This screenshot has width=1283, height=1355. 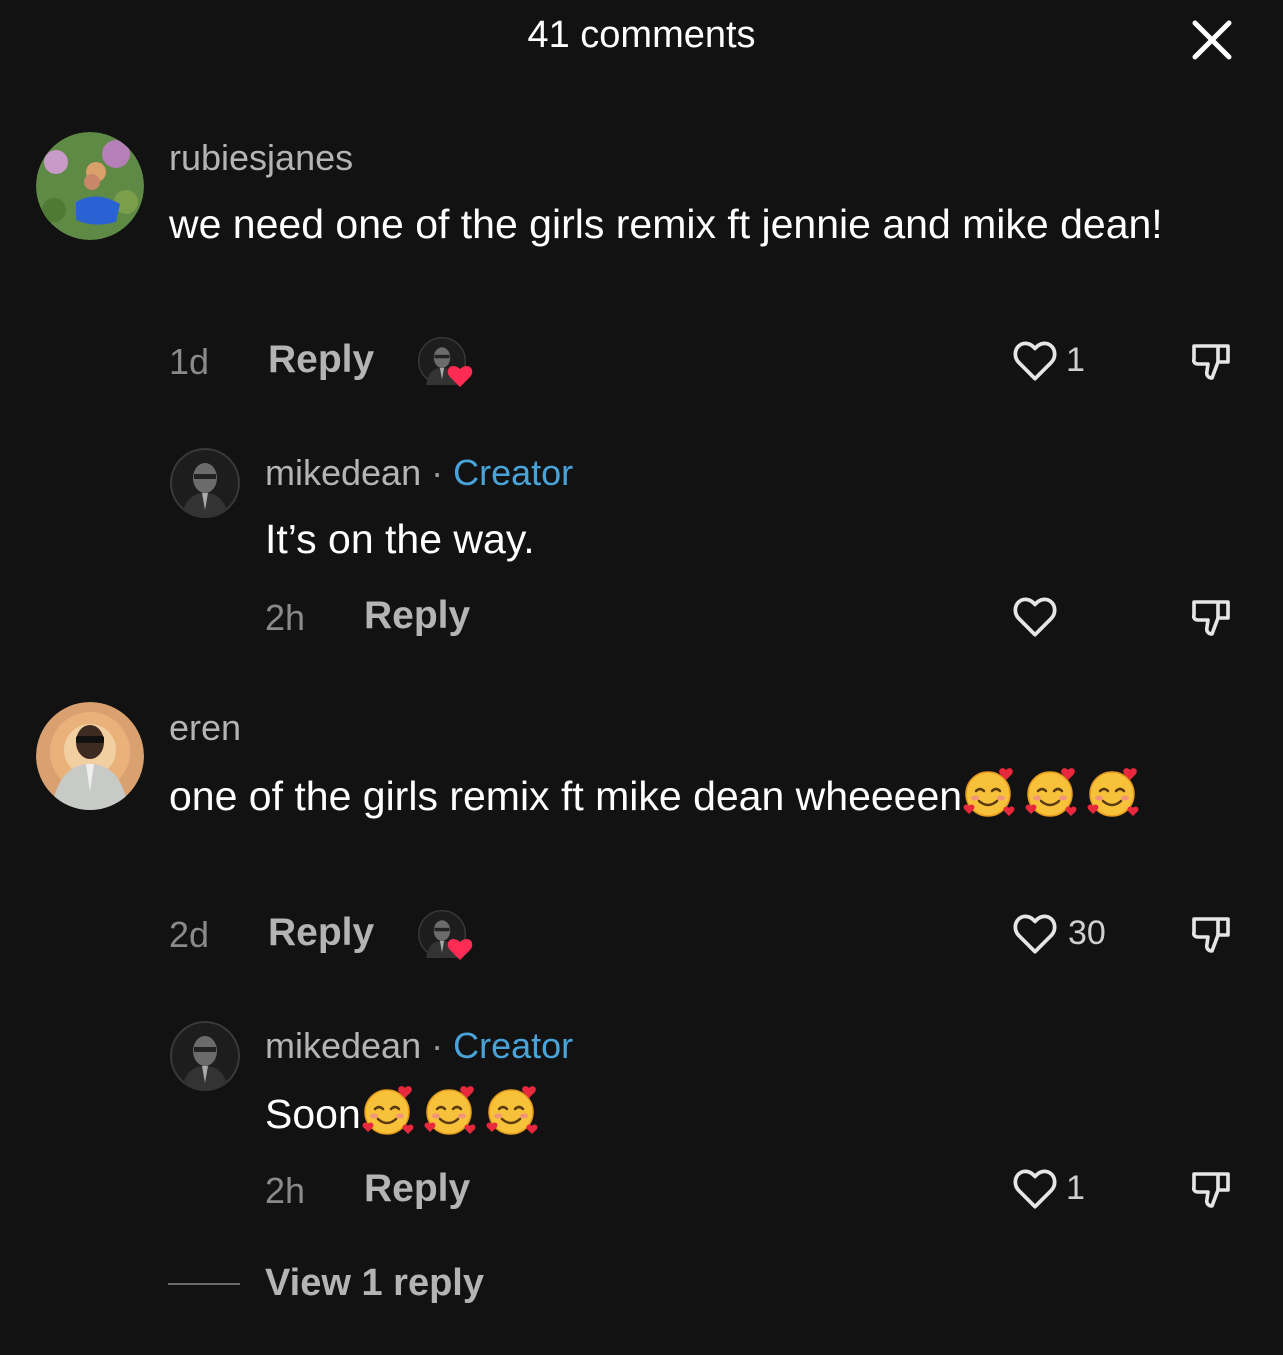 What do you see at coordinates (1212, 40) in the screenshot?
I see `close-icon` at bounding box center [1212, 40].